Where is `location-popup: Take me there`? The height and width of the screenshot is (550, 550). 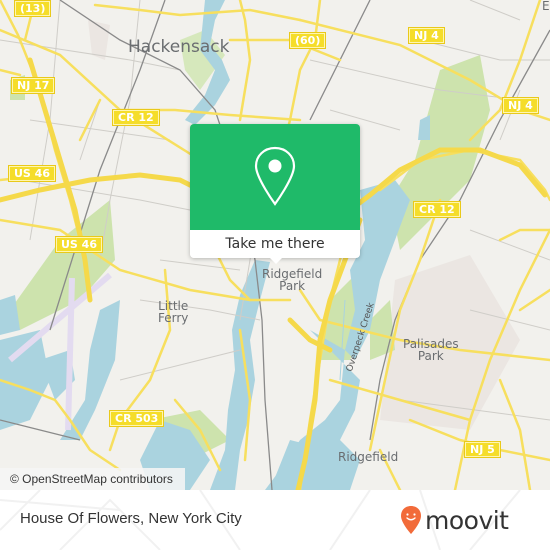
location-popup: Take me there is located at coordinates (275, 194).